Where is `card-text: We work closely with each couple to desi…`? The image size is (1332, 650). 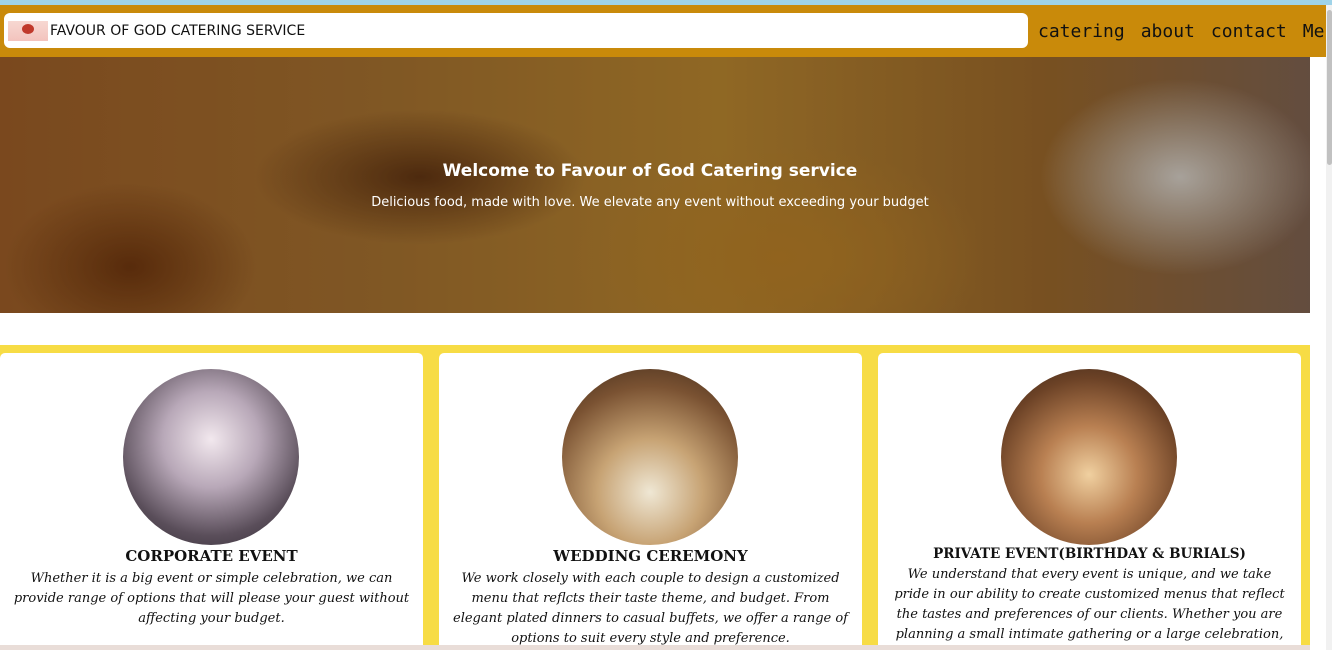
card-text: We work closely with each couple to desi… is located at coordinates (650, 608).